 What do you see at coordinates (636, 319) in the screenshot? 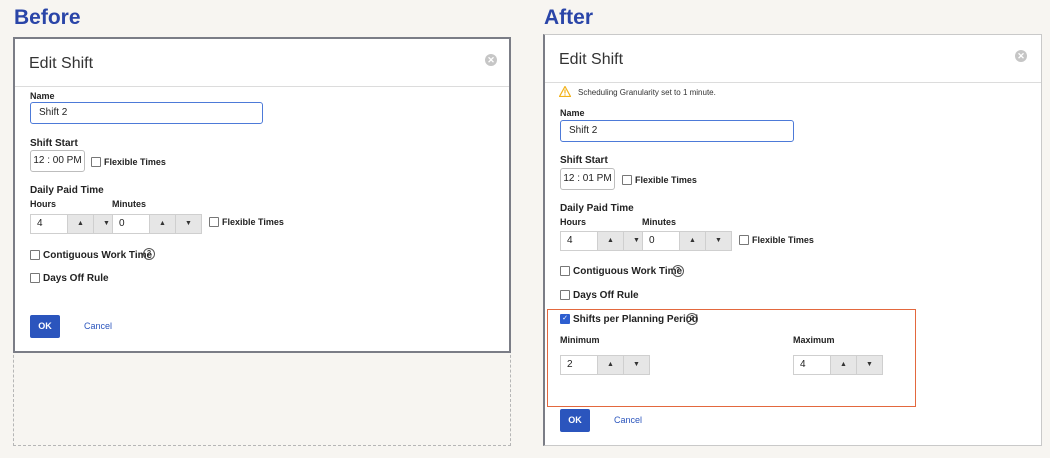
I see `shifts-per-planning-period-label: Shifts per Planning Period` at bounding box center [636, 319].